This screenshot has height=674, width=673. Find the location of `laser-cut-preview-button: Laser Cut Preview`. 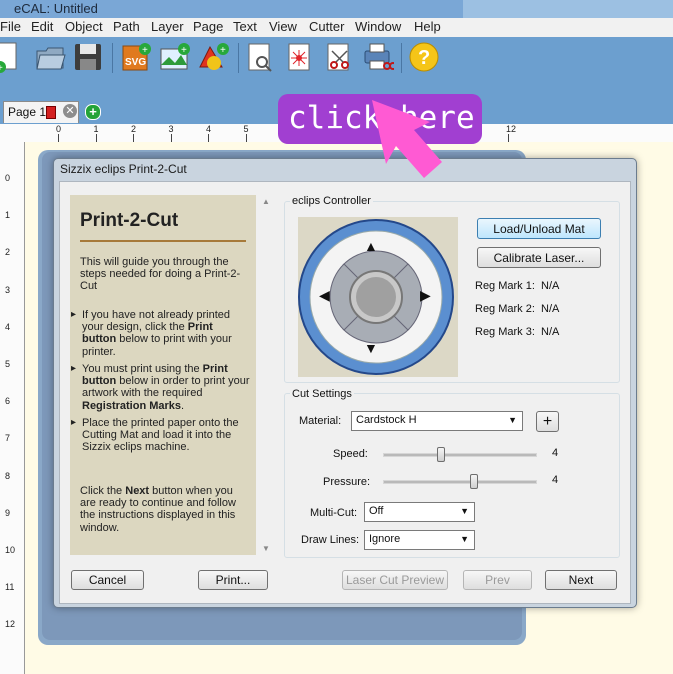

laser-cut-preview-button: Laser Cut Preview is located at coordinates (395, 580).